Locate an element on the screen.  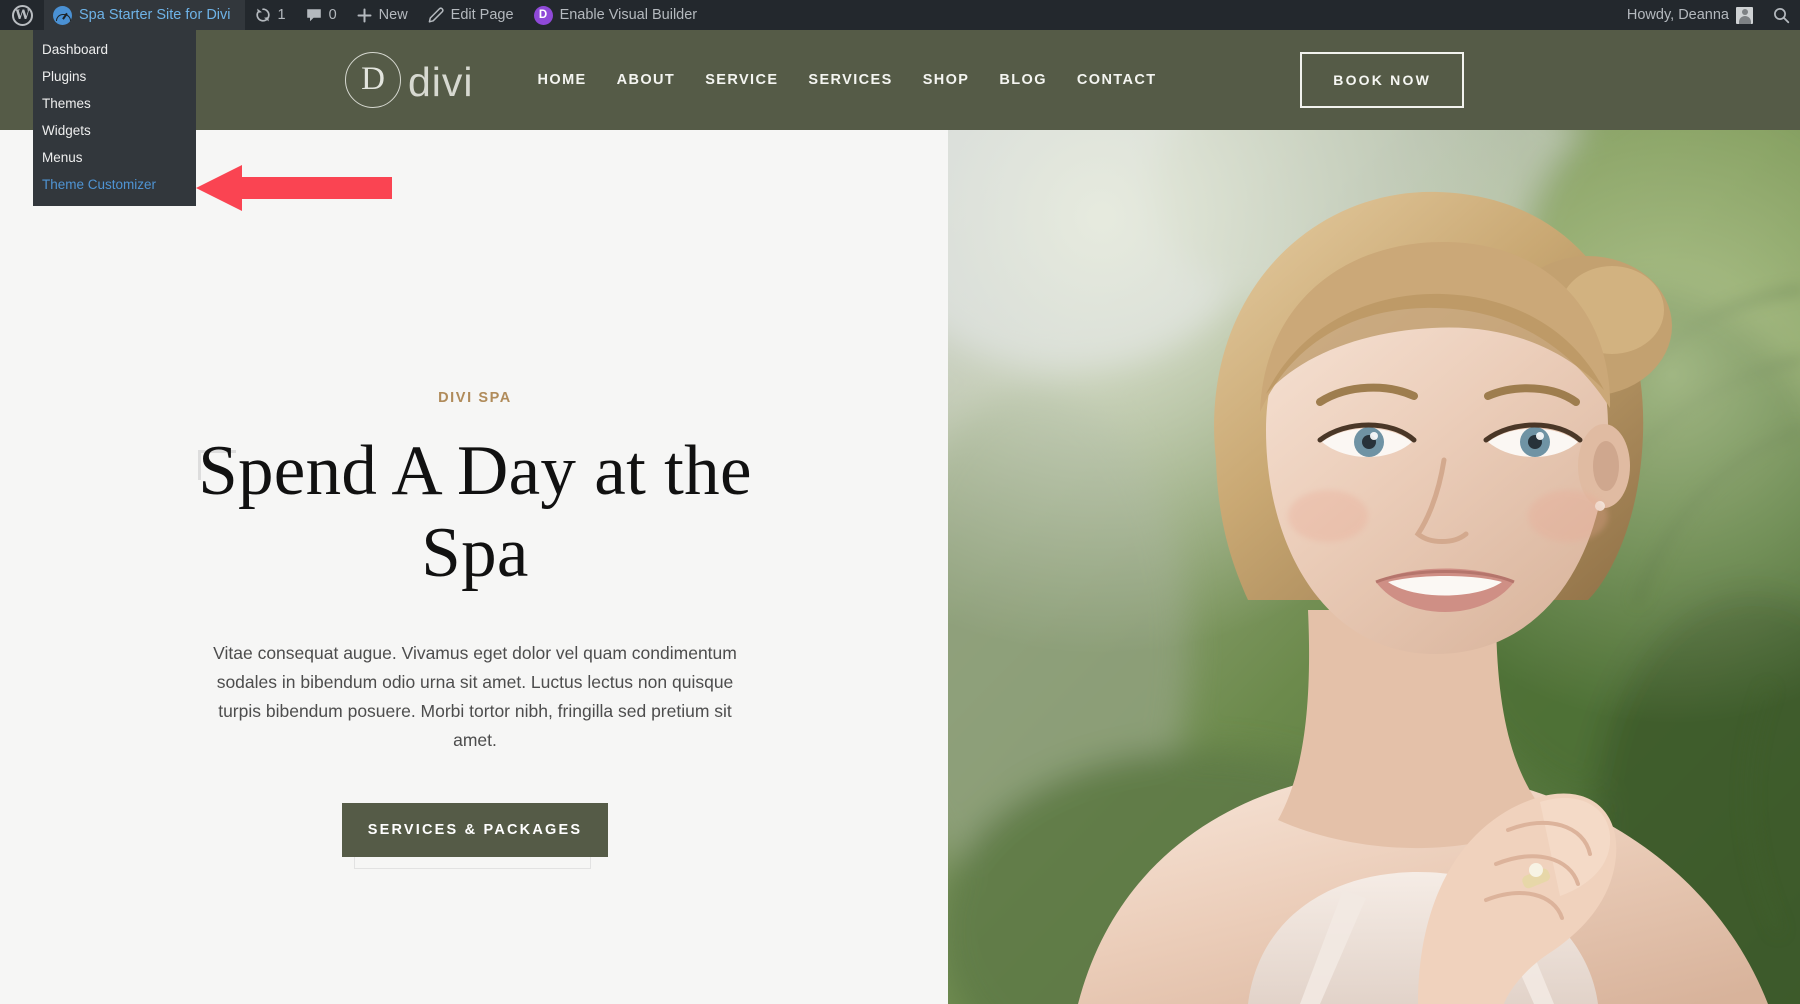
logo-letter: D is located at coordinates (373, 78).